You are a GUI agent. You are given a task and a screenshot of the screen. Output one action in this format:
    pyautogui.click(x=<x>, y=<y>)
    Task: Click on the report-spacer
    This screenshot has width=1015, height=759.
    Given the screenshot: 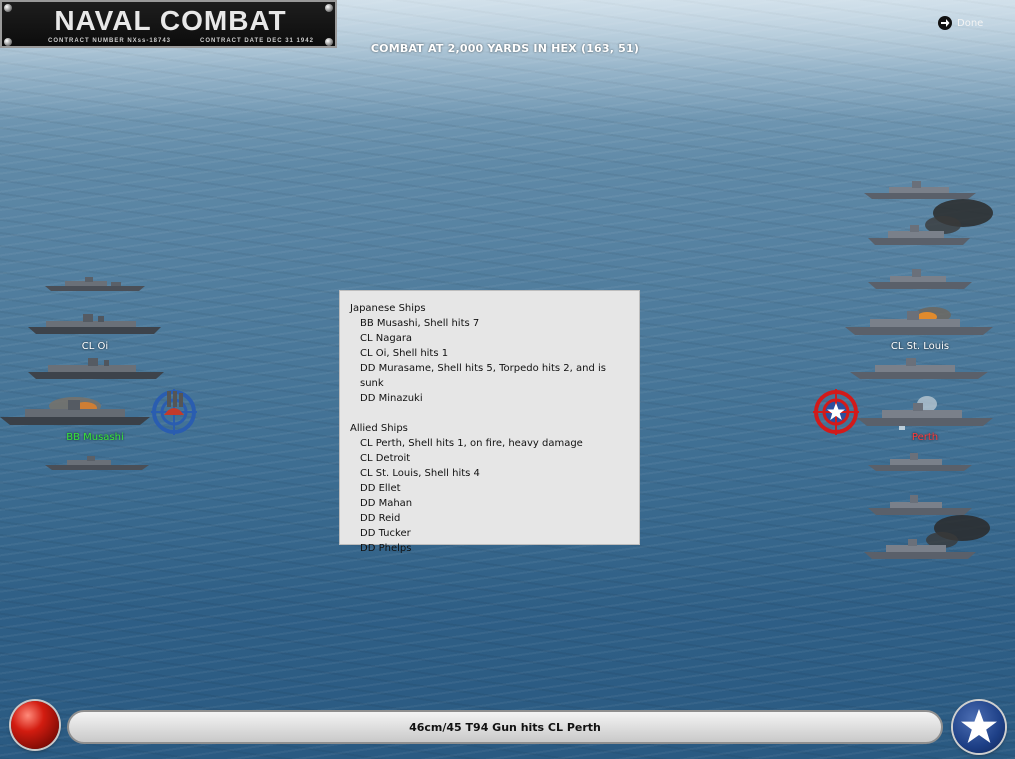 What is the action you would take?
    pyautogui.click(x=489, y=413)
    